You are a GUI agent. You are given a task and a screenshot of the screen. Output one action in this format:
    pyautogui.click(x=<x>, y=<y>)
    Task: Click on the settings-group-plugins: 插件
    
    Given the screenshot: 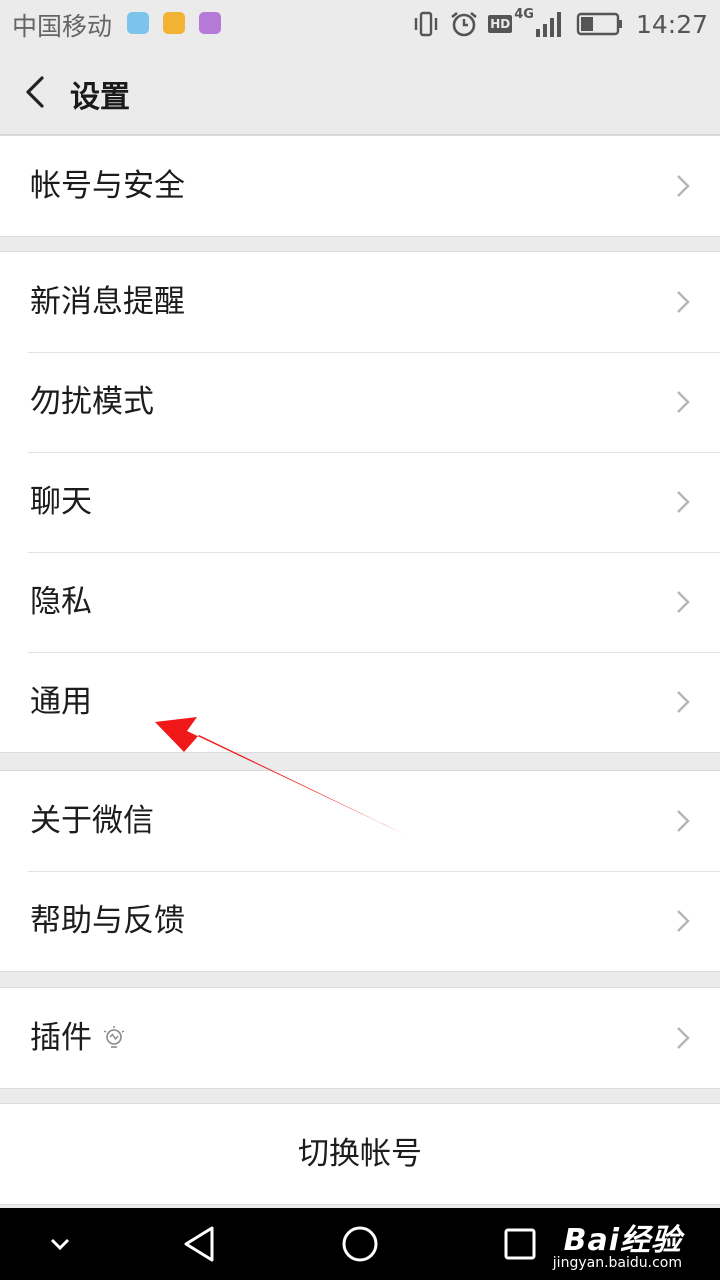 What is the action you would take?
    pyautogui.click(x=360, y=1038)
    